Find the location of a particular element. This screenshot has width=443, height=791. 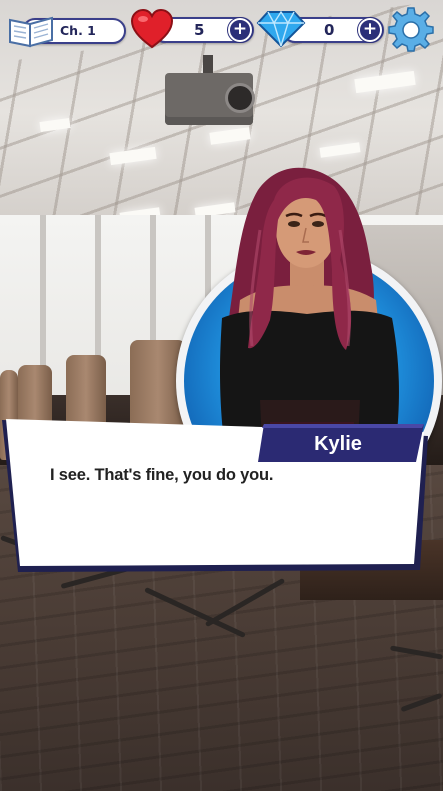

add-diamonds-button: + is located at coordinates (370, 30).